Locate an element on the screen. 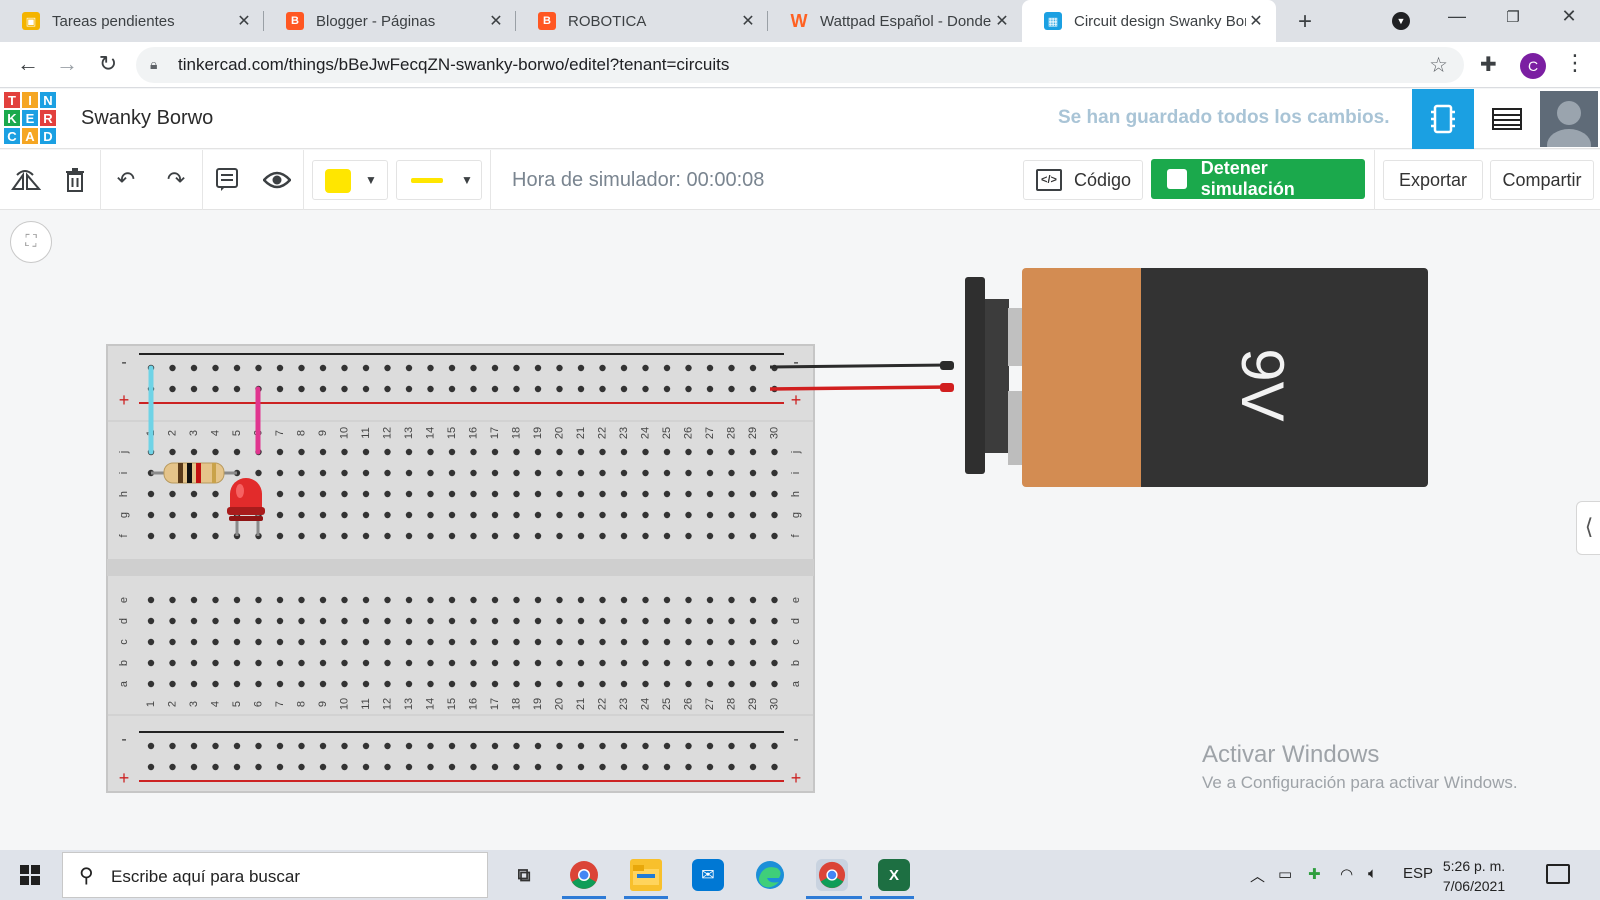 This screenshot has width=1600, height=900. notification-icon is located at coordinates (1558, 874).